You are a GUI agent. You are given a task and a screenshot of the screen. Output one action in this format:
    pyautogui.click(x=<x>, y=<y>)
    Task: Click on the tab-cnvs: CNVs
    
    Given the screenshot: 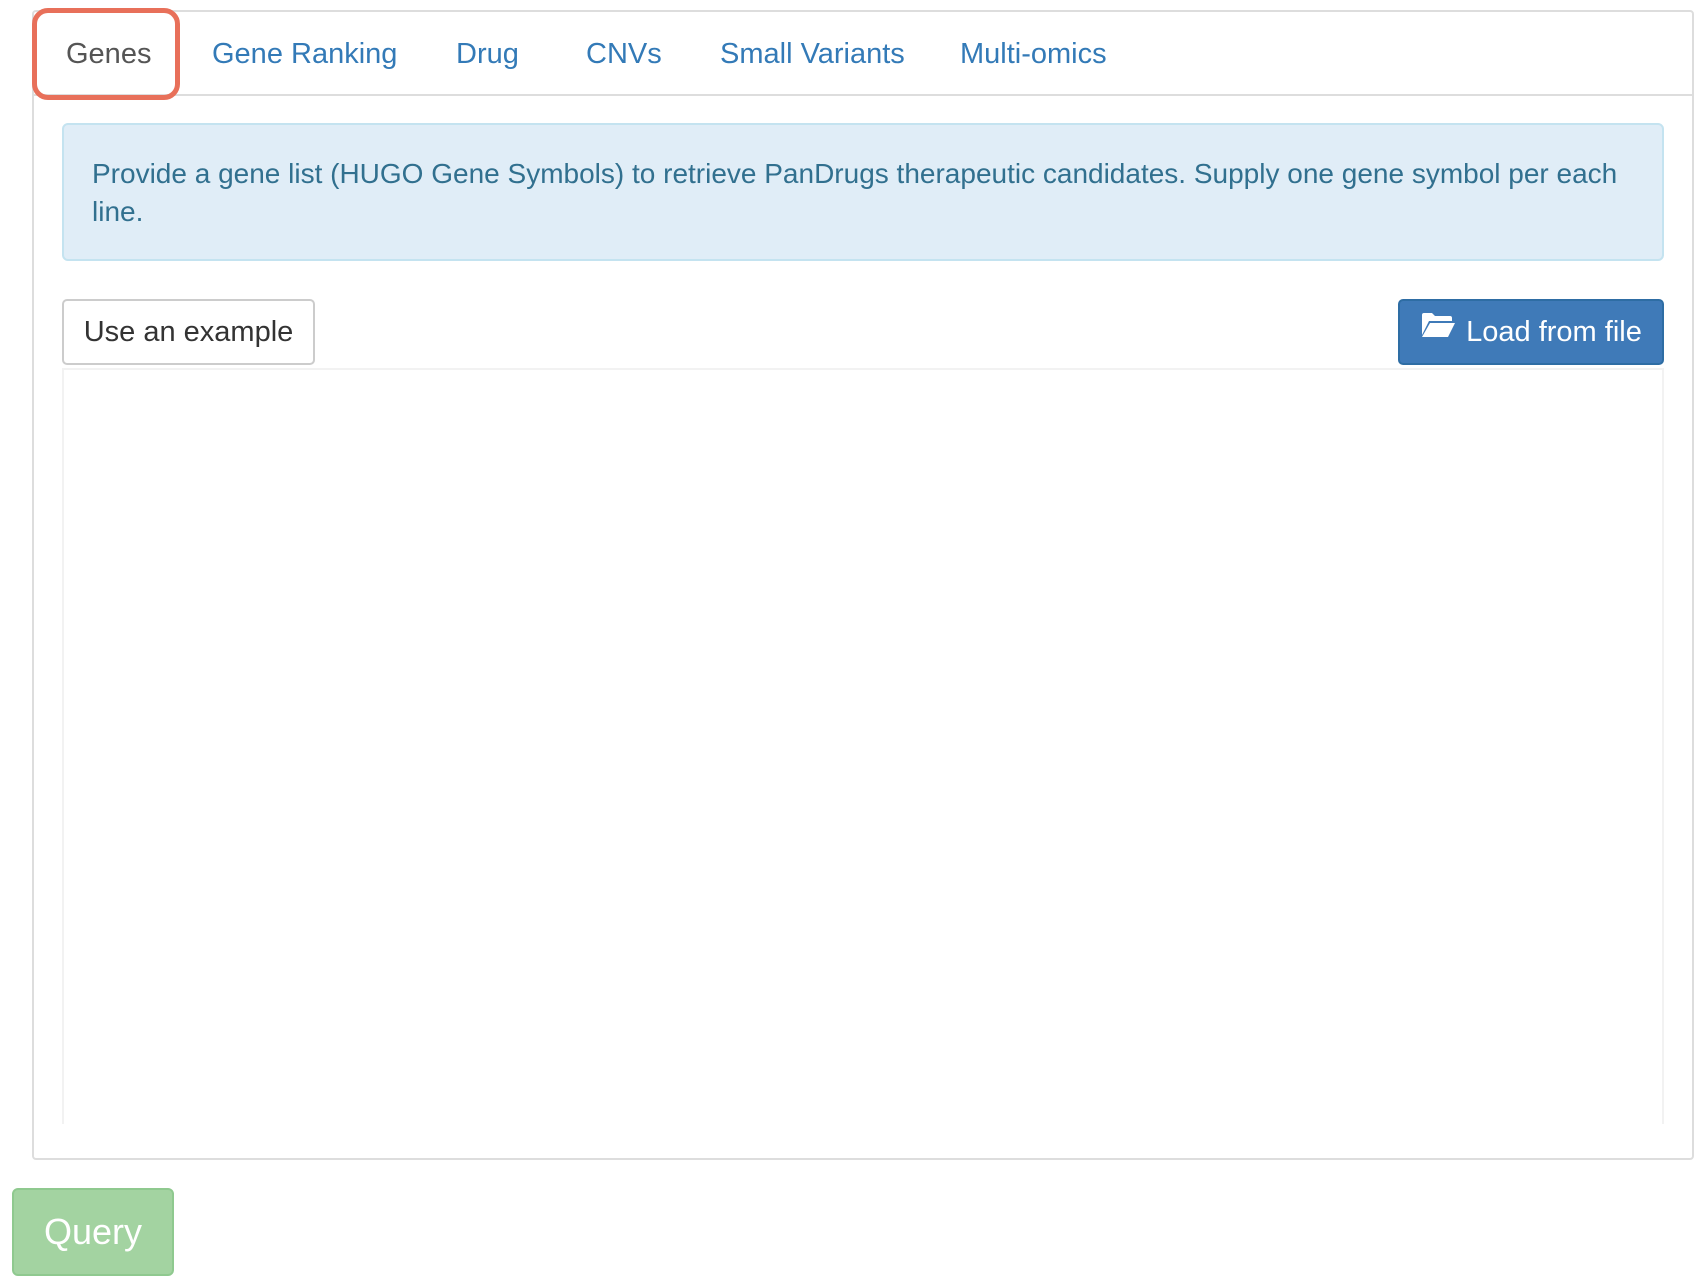 What is the action you would take?
    pyautogui.click(x=624, y=54)
    